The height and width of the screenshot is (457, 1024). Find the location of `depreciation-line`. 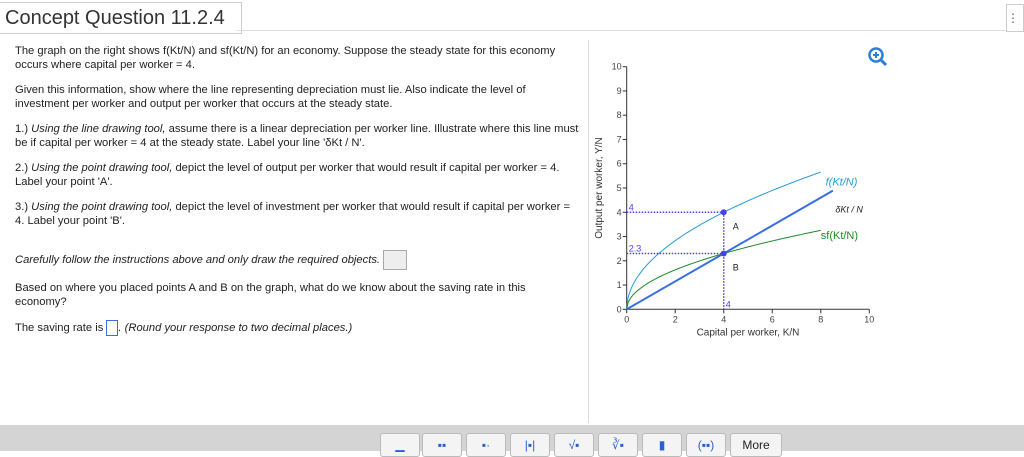

depreciation-line is located at coordinates (730, 250).